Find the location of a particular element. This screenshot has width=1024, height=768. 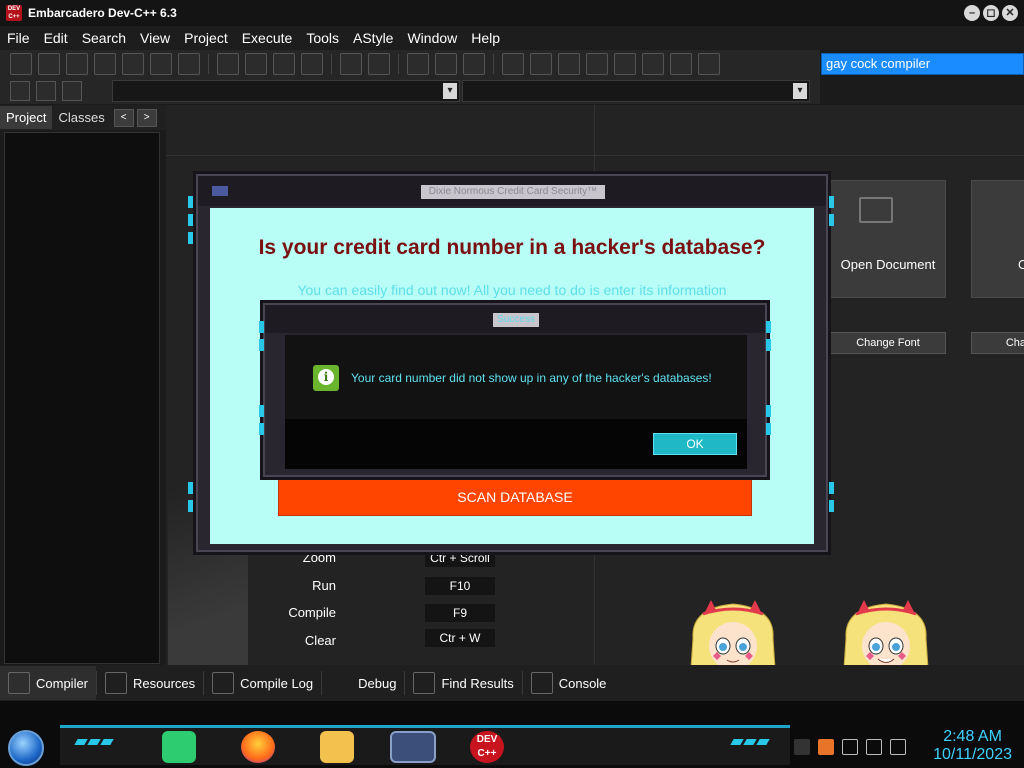

stop-execution-icon is located at coordinates (653, 64).